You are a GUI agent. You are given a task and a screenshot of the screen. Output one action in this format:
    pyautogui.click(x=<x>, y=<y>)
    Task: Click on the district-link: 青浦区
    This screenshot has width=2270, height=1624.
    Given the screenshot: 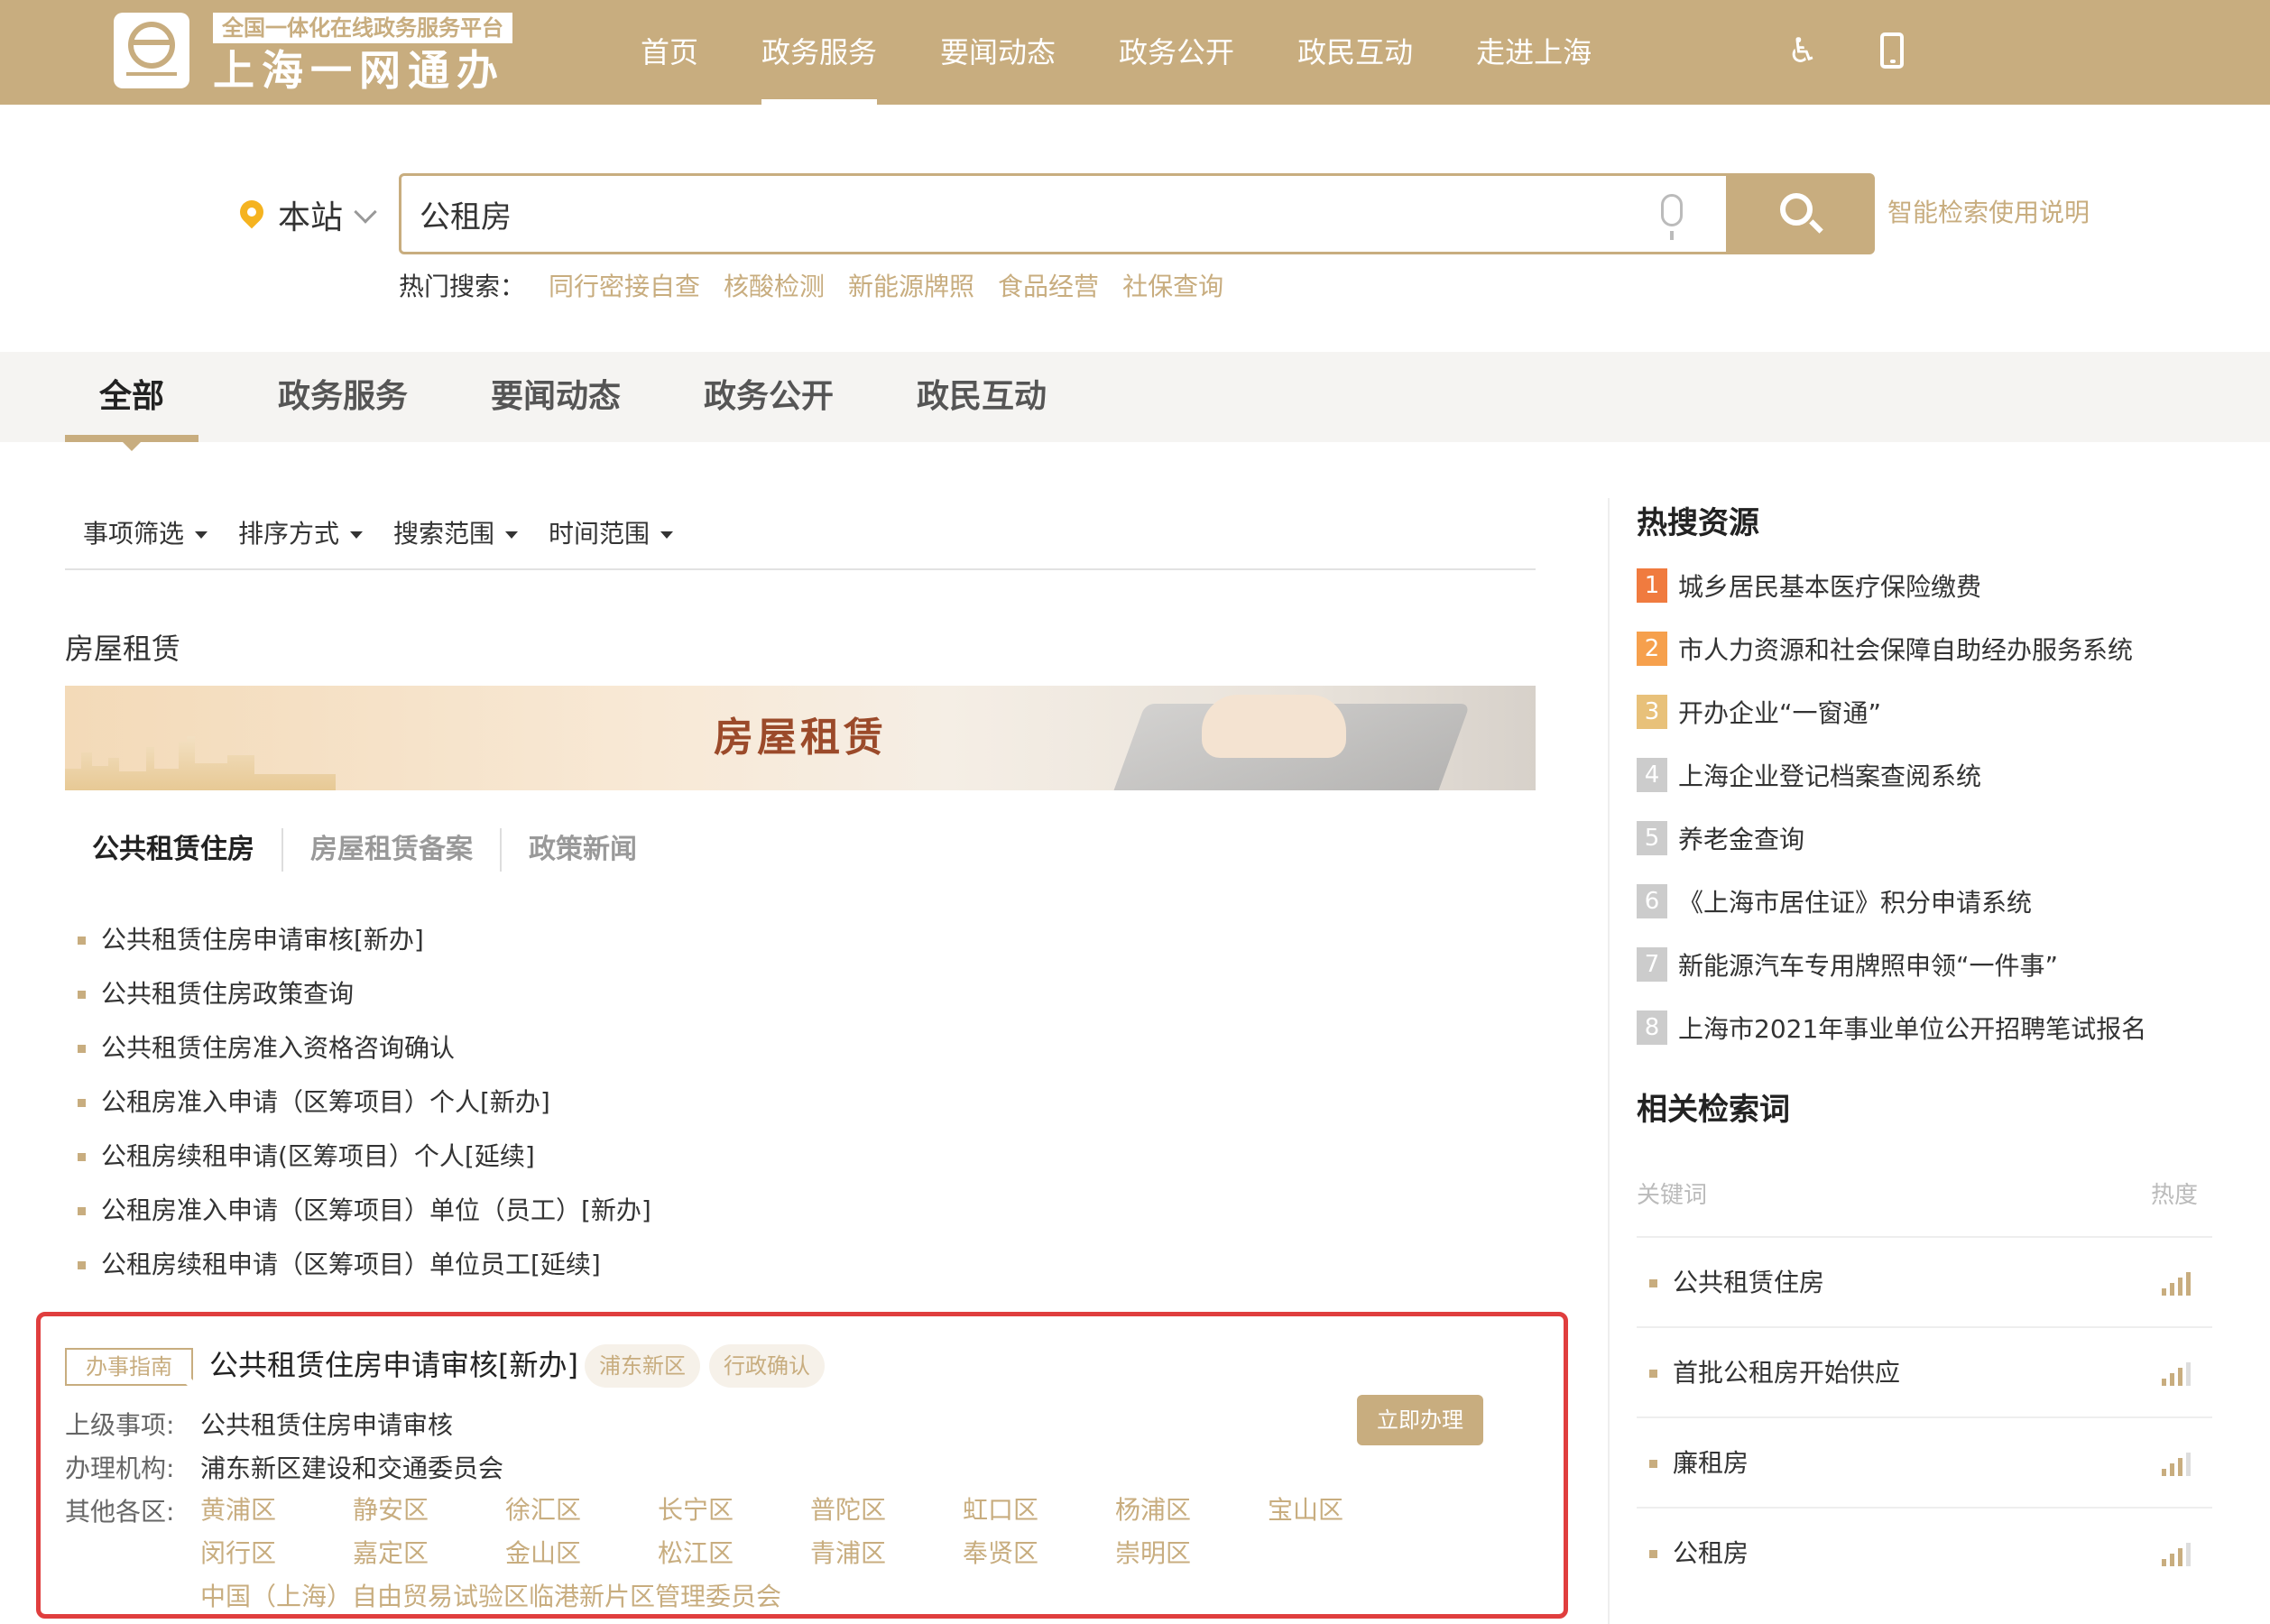 What is the action you would take?
    pyautogui.click(x=848, y=1552)
    